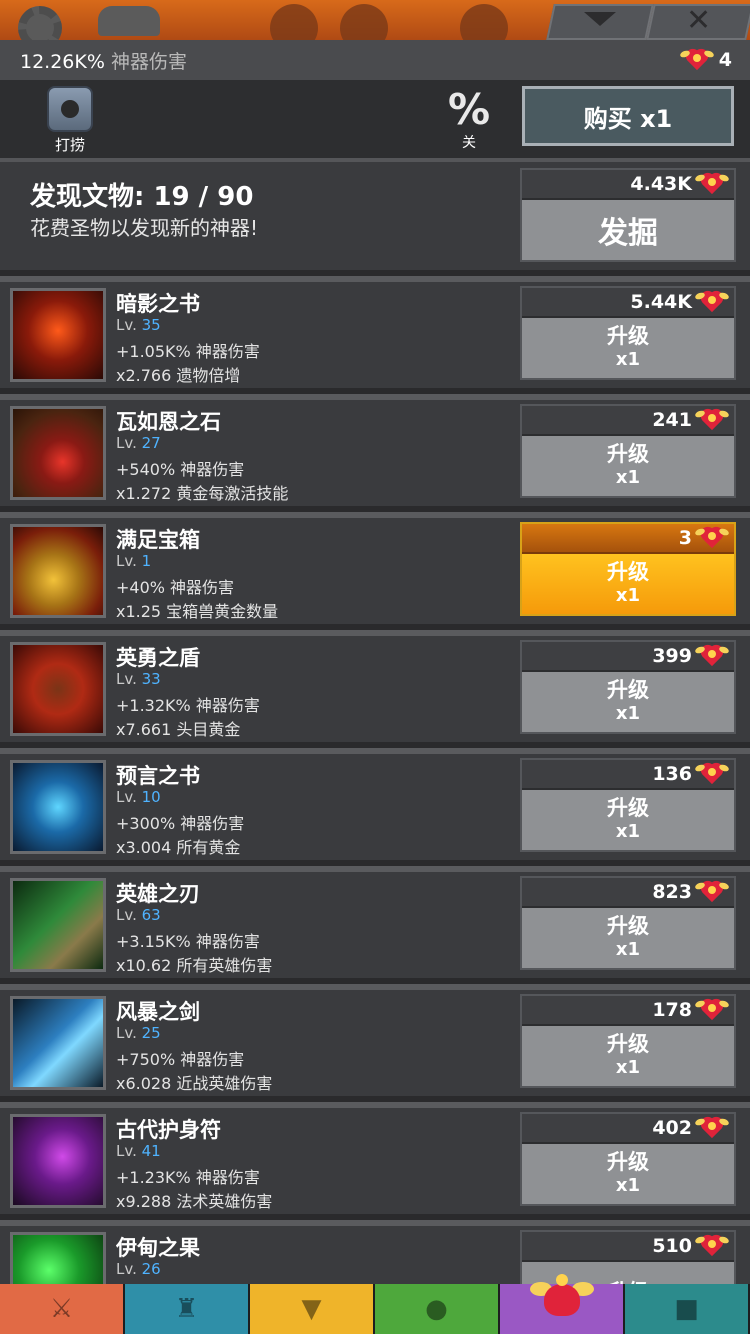 This screenshot has height=1334, width=750. What do you see at coordinates (142, 197) in the screenshot?
I see `discover-title: 发现文物: 19 / 90` at bounding box center [142, 197].